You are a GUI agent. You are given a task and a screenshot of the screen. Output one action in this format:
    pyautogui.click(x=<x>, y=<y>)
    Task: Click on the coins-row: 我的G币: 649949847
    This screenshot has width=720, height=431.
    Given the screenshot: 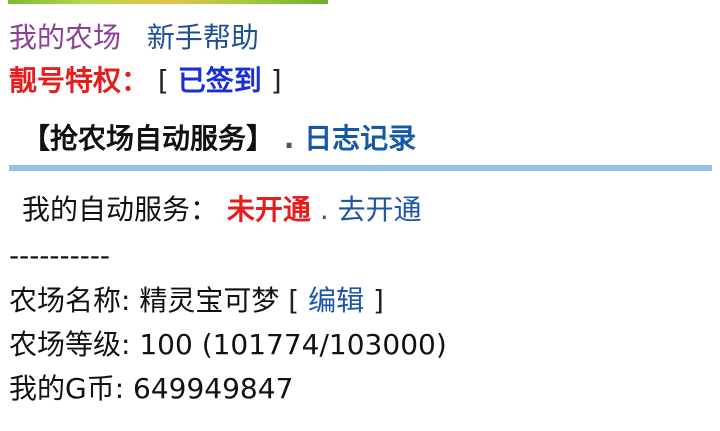 What is the action you would take?
    pyautogui.click(x=151, y=389)
    